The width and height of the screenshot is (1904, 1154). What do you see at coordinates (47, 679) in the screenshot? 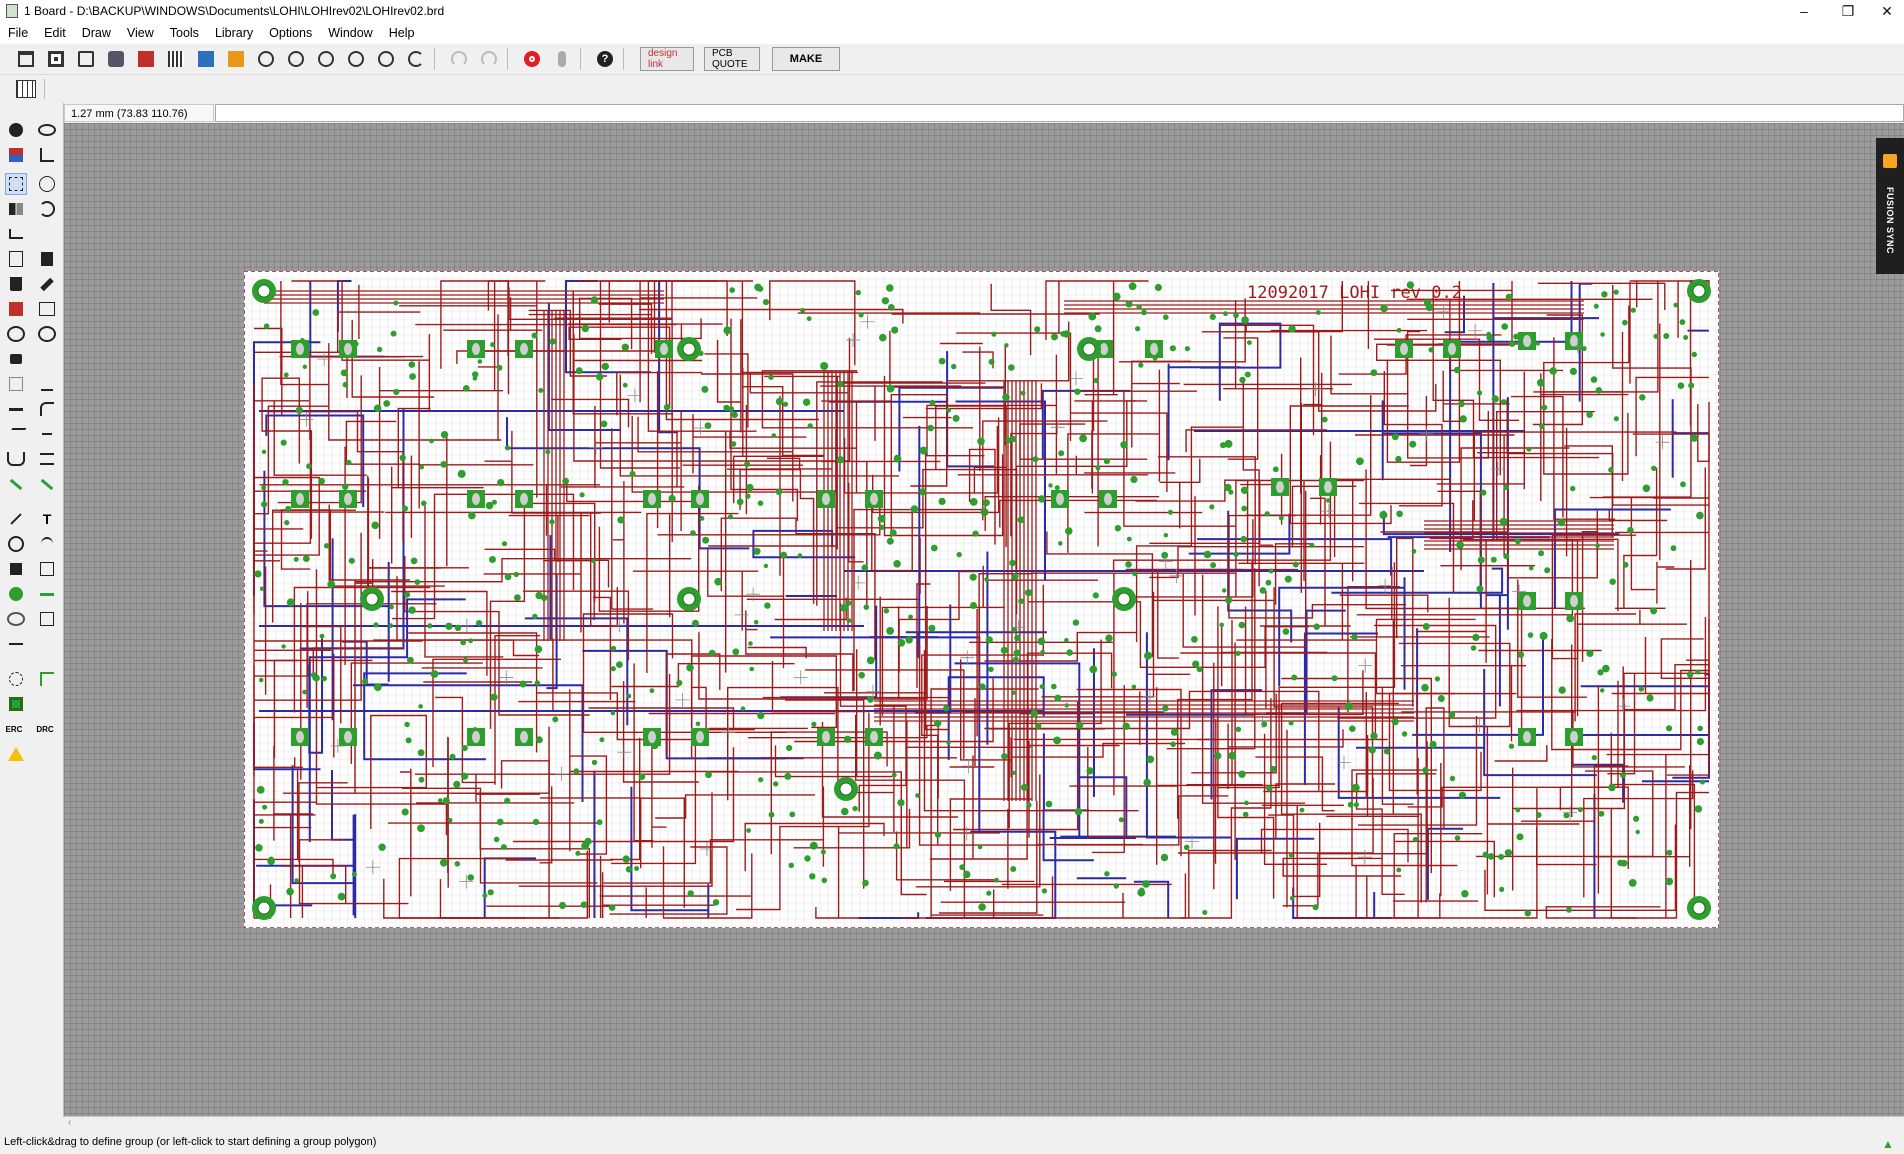
I see `autorouter-icon` at bounding box center [47, 679].